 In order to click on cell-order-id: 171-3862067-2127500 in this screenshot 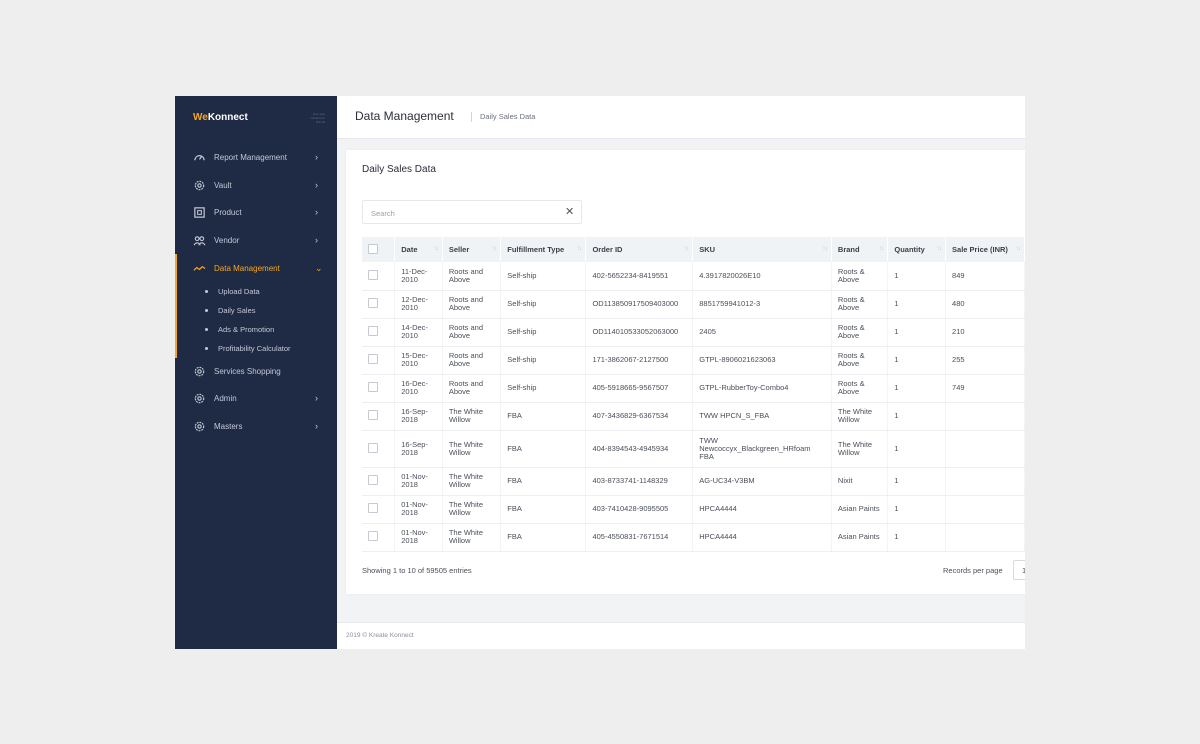, I will do `click(639, 360)`.